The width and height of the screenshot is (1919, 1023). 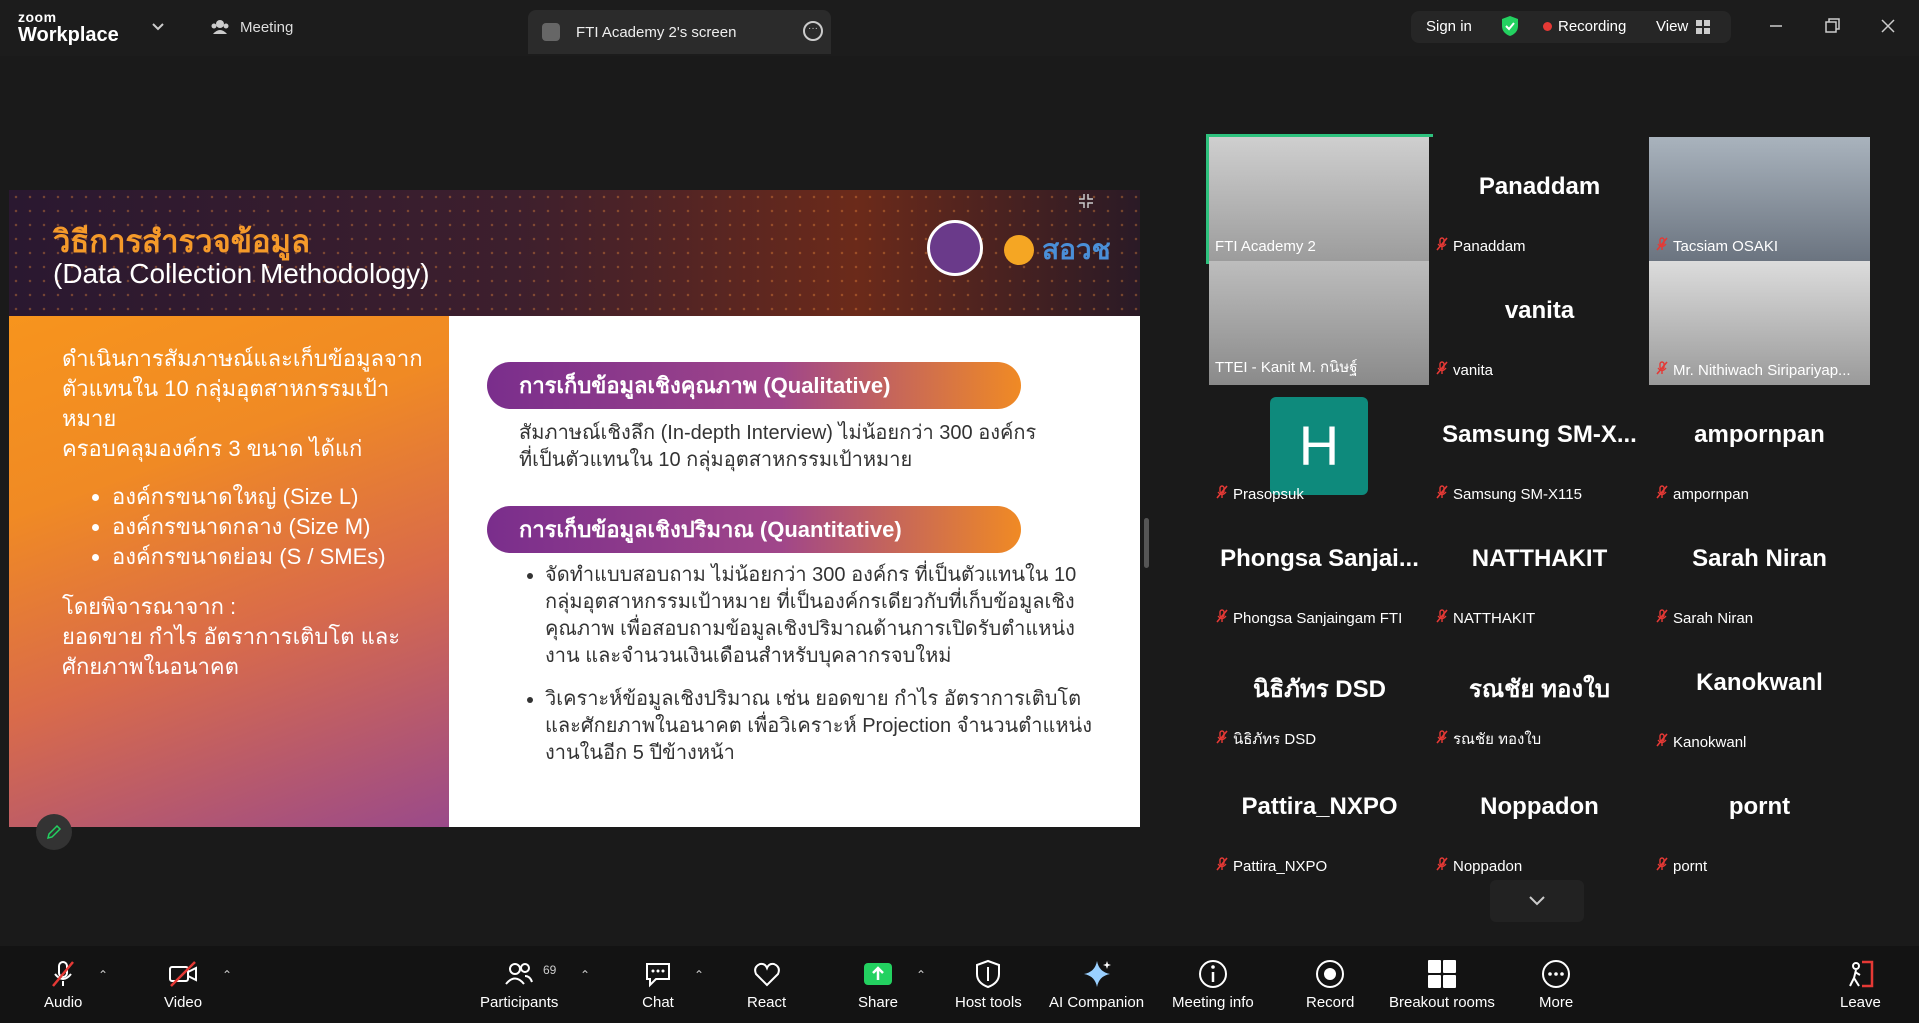 What do you see at coordinates (700, 975) in the screenshot?
I see `chat-options-caret: ⌃` at bounding box center [700, 975].